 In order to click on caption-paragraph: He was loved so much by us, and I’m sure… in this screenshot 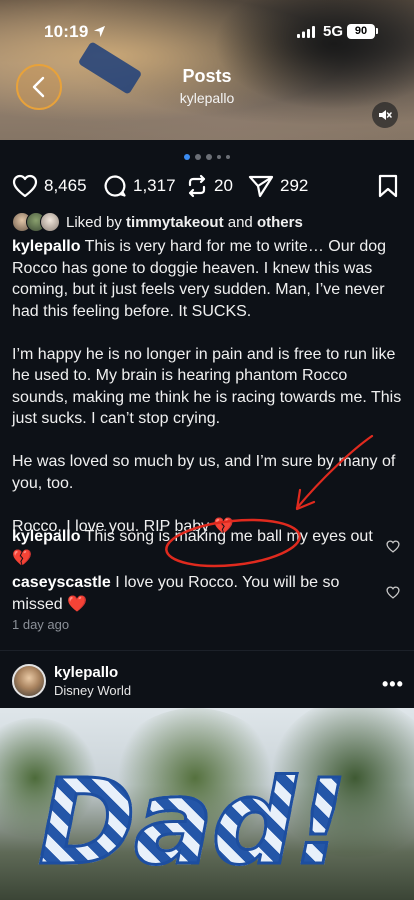, I will do `click(204, 472)`.